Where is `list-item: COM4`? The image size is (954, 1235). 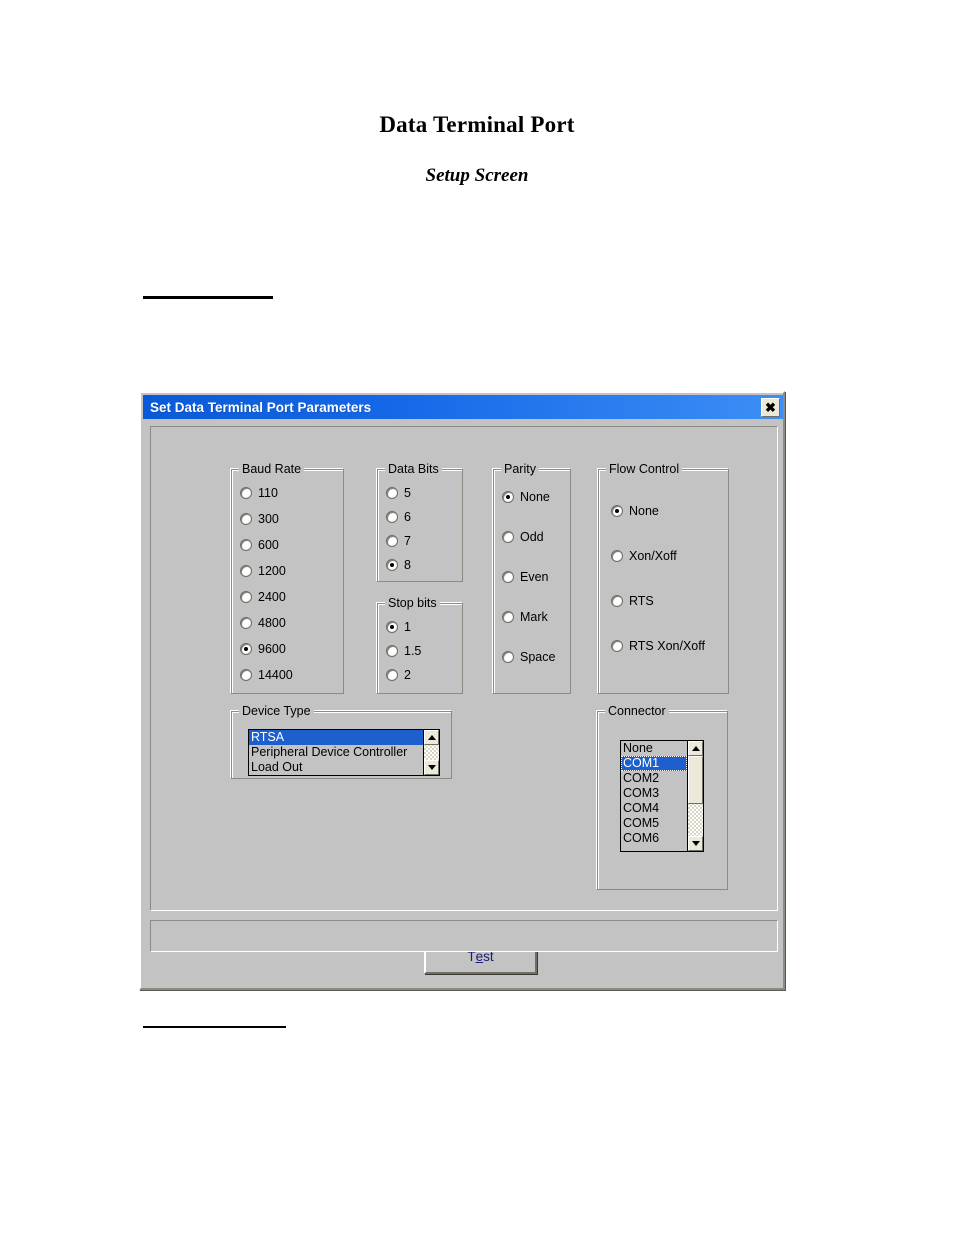
list-item: COM4 is located at coordinates (654, 808).